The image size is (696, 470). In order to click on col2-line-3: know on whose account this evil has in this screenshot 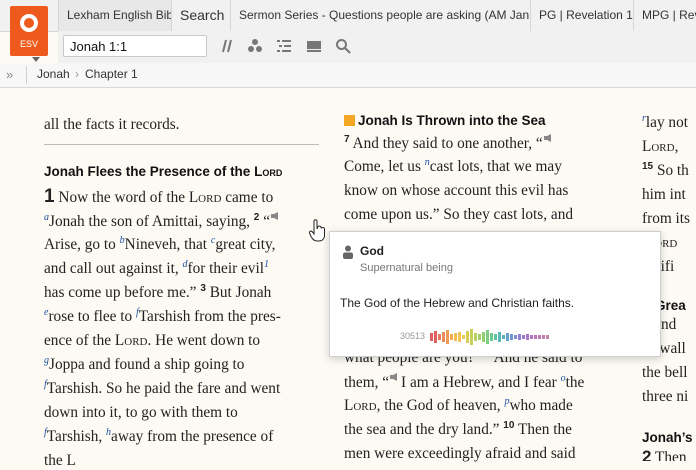, I will do `click(456, 190)`.